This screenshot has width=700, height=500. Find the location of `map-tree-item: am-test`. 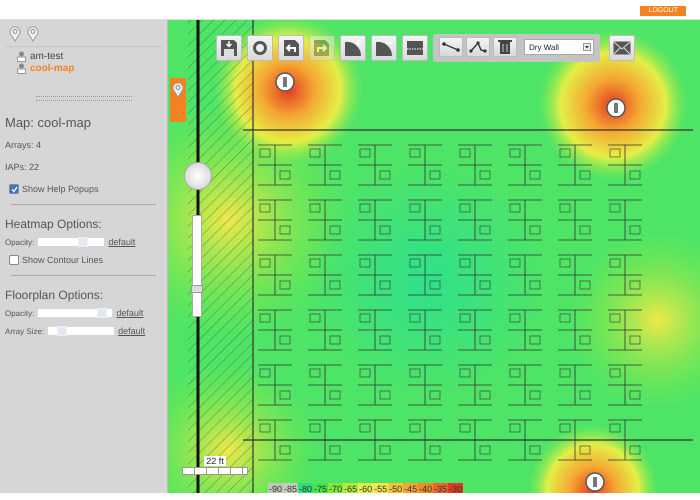

map-tree-item: am-test is located at coordinates (89, 56).